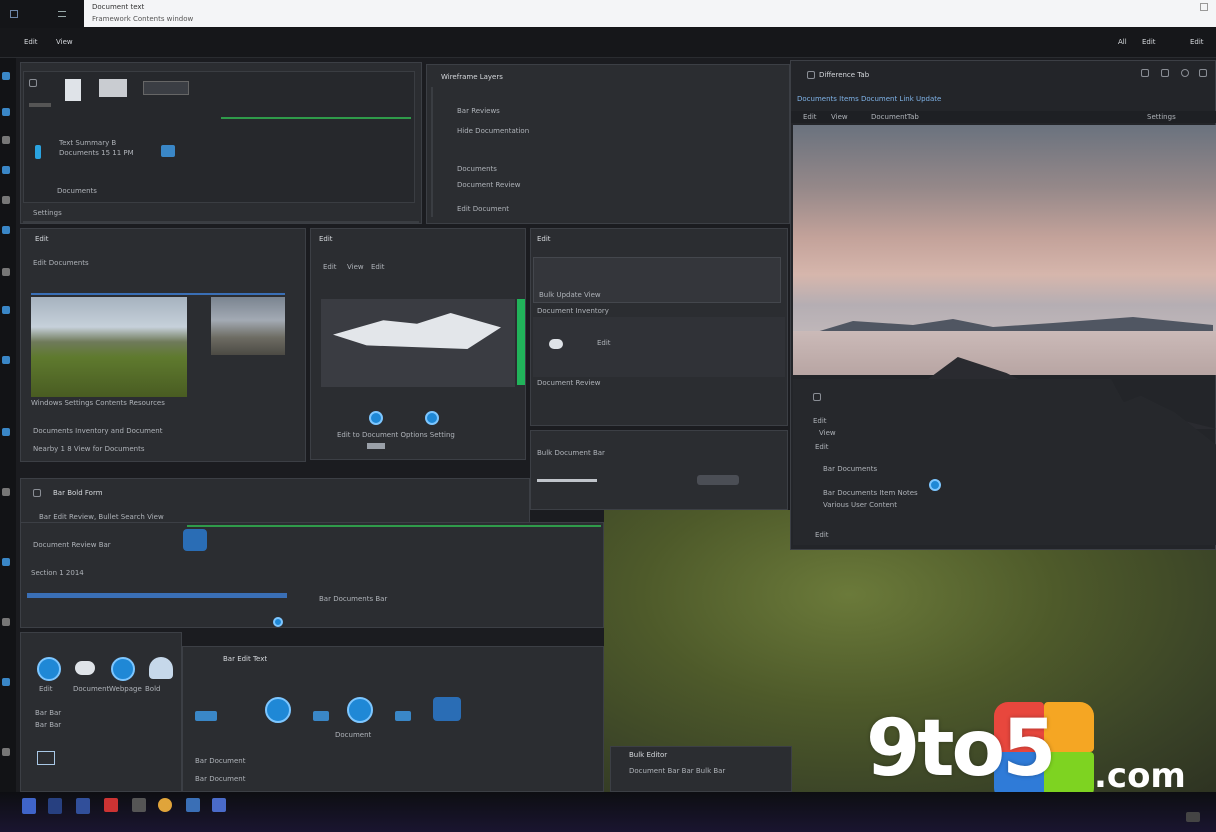 The image size is (1216, 832). What do you see at coordinates (37, 493) in the screenshot?
I see `form-icon` at bounding box center [37, 493].